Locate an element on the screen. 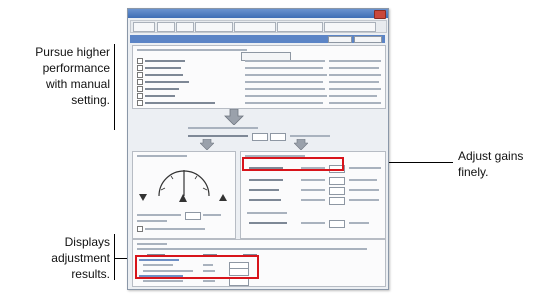 This screenshot has height=299, width=547. toolbar is located at coordinates (258, 26).